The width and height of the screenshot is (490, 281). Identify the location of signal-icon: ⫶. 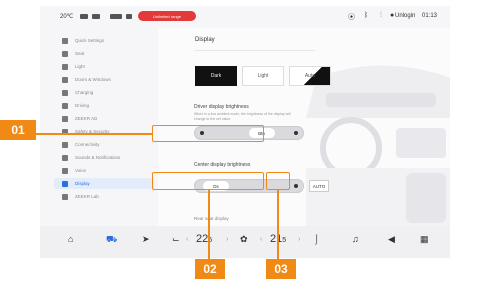
(381, 15).